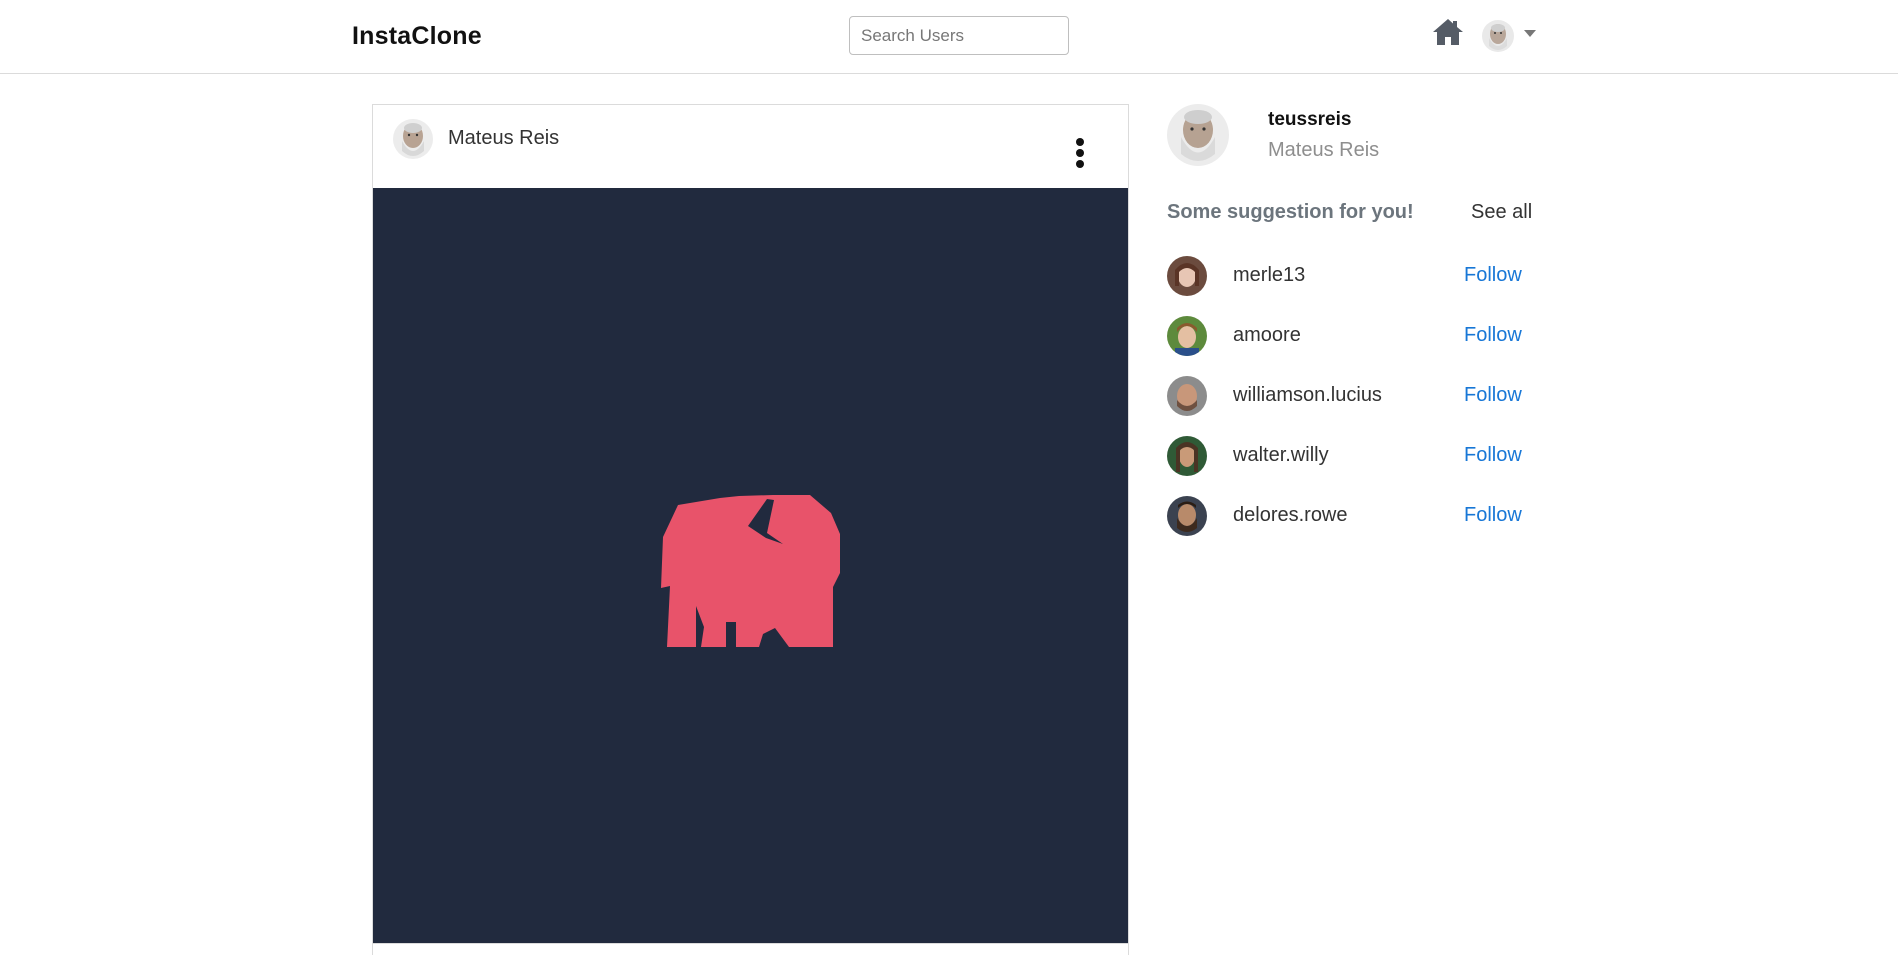 This screenshot has width=1898, height=955. What do you see at coordinates (1498, 36) in the screenshot?
I see `user-avatar` at bounding box center [1498, 36].